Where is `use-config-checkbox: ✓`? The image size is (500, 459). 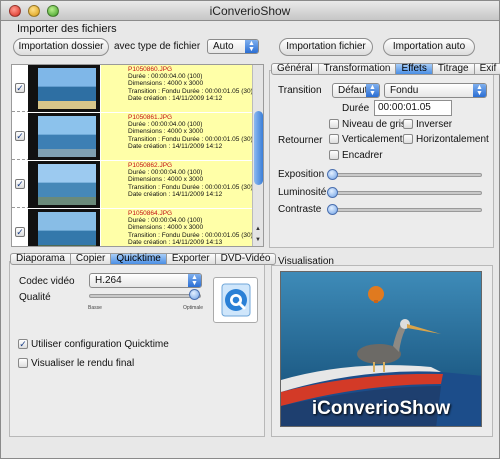 use-config-checkbox: ✓ is located at coordinates (23, 344).